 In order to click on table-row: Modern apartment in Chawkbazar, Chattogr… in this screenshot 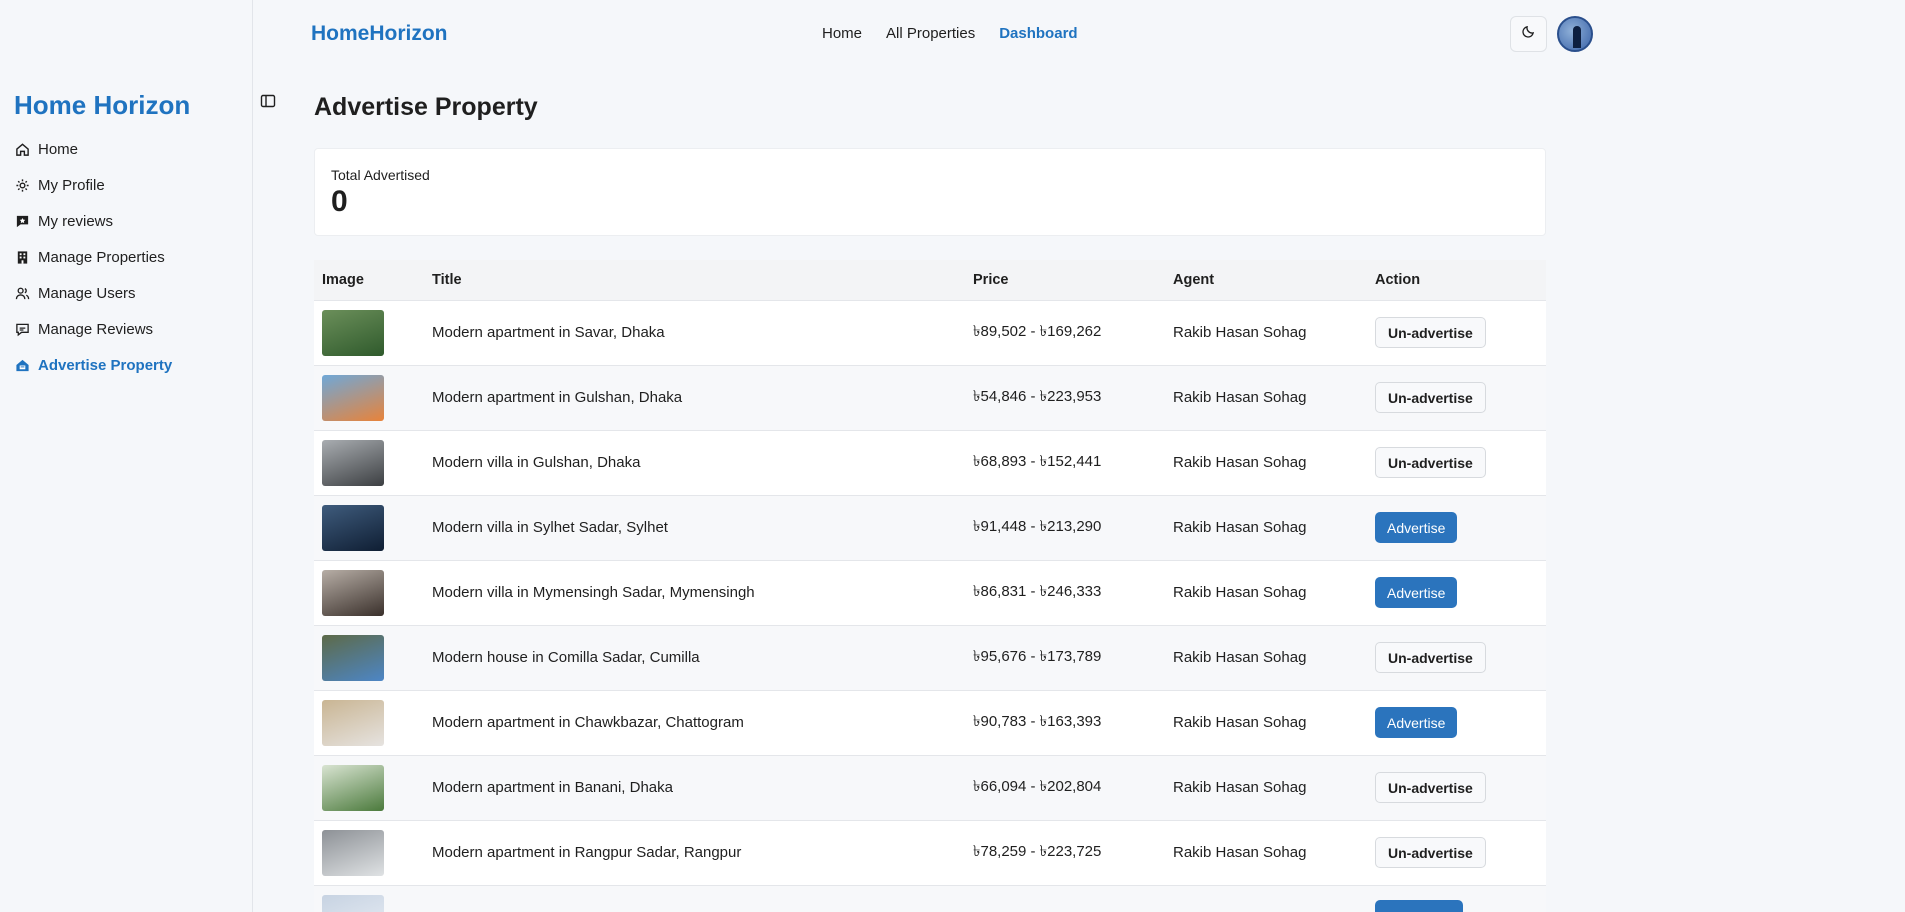, I will do `click(930, 722)`.